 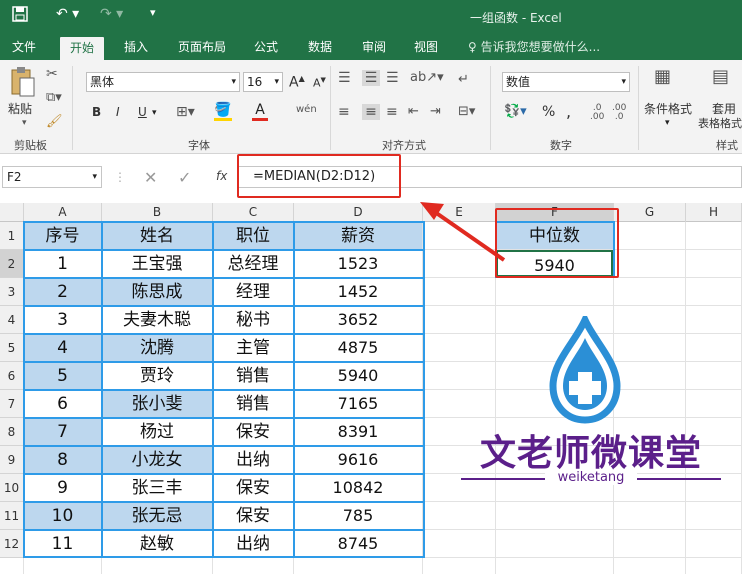 I want to click on cell-seq: 11, so click(x=62, y=543).